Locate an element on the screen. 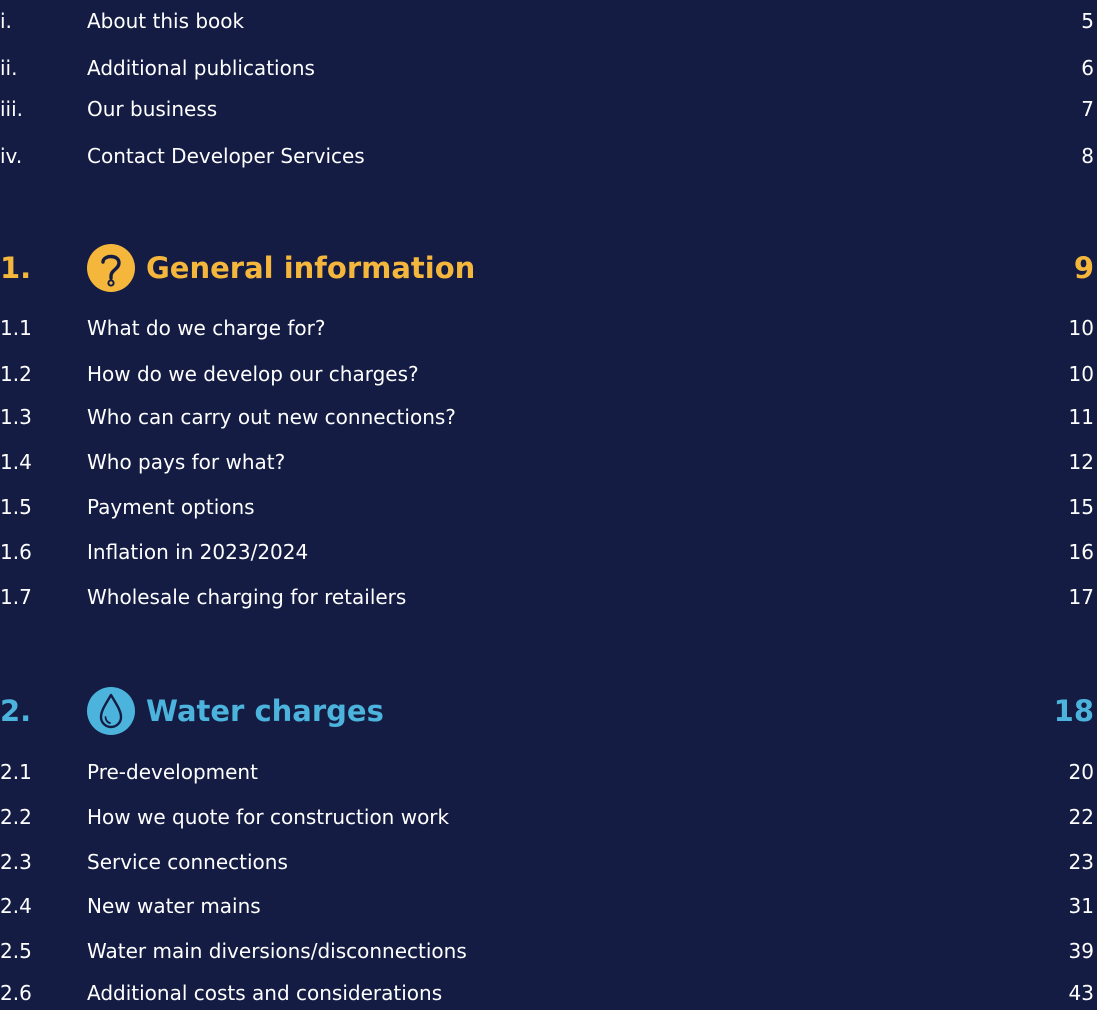 The image size is (1097, 1010). entry-number: 2.6 is located at coordinates (16, 993).